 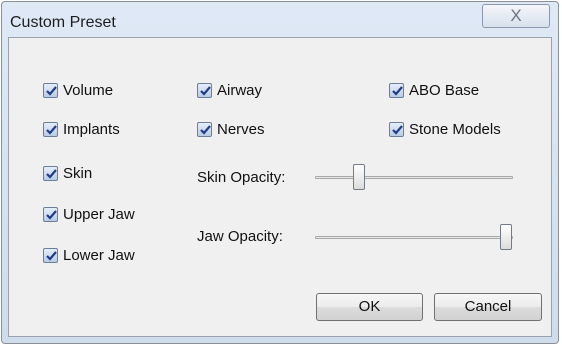 I want to click on skin-opacity-slider, so click(x=414, y=177).